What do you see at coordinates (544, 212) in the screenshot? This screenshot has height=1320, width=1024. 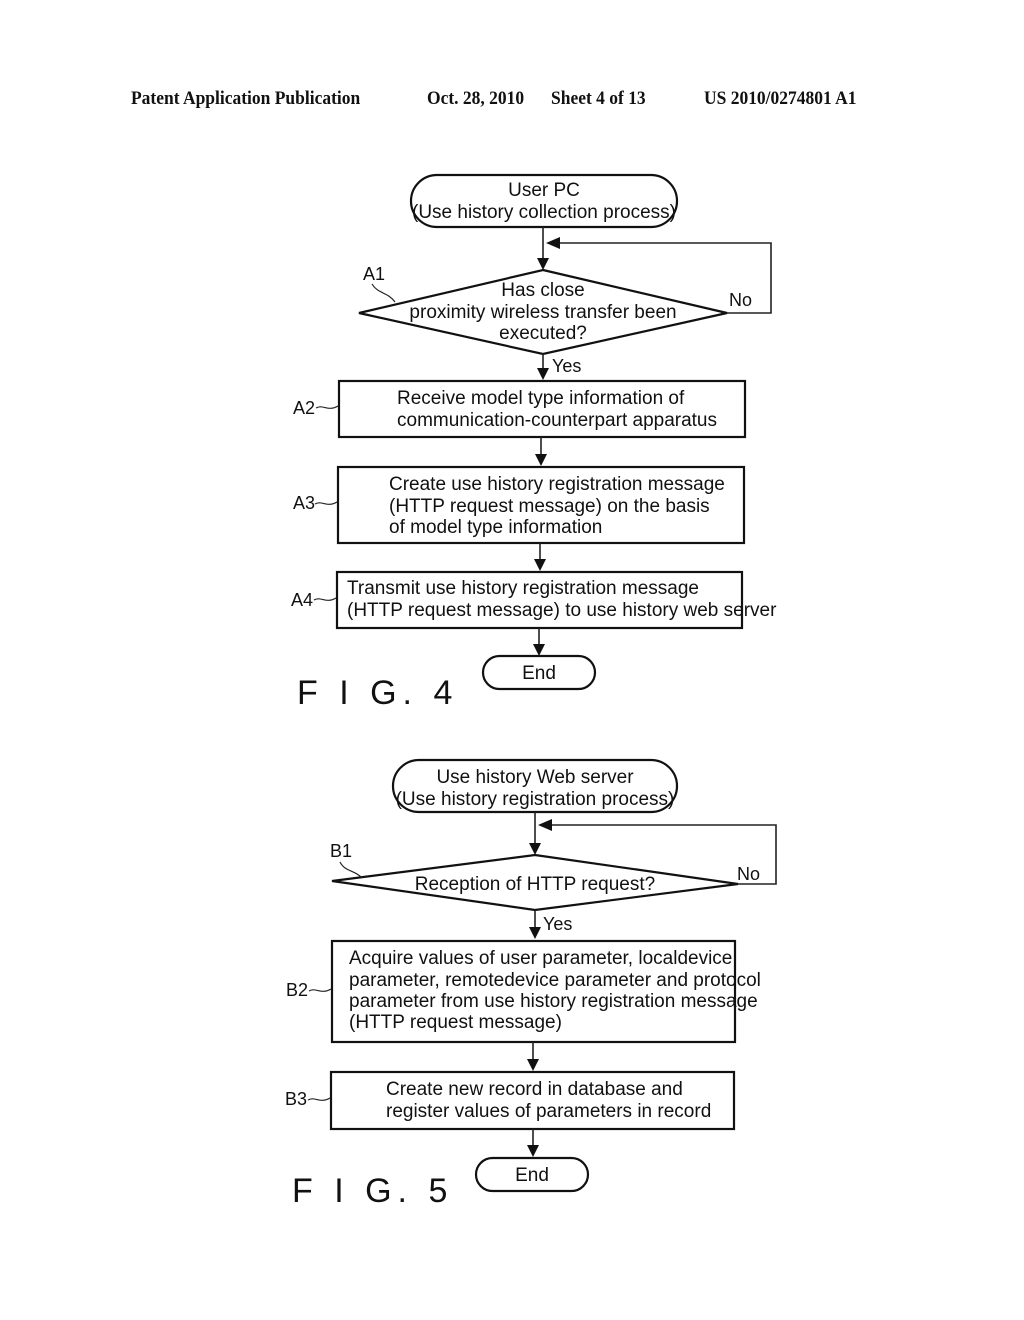 I see `terminator-line: (Use history collection process)` at bounding box center [544, 212].